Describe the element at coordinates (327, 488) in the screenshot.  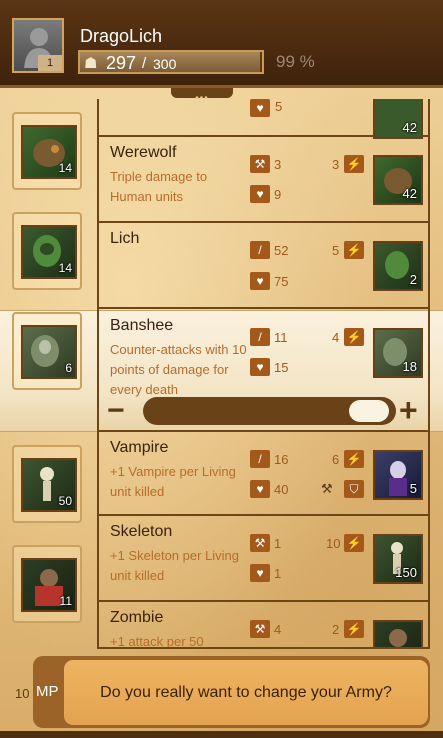
I see `axe-mark-icon: ⚒` at that location.